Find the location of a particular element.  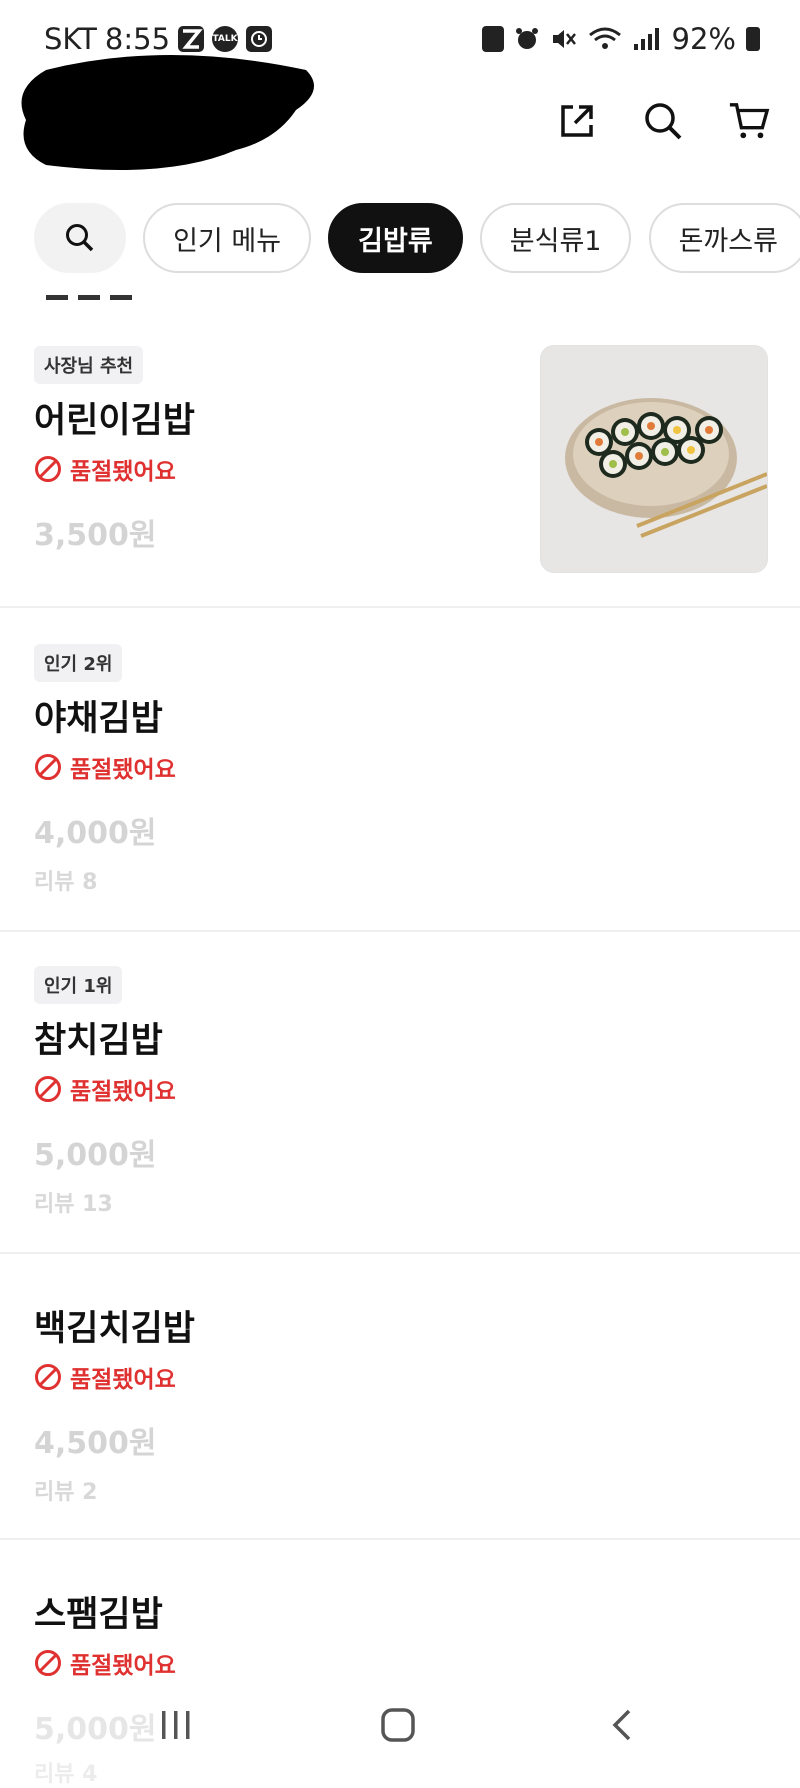

alarm-icon is located at coordinates (526, 38).